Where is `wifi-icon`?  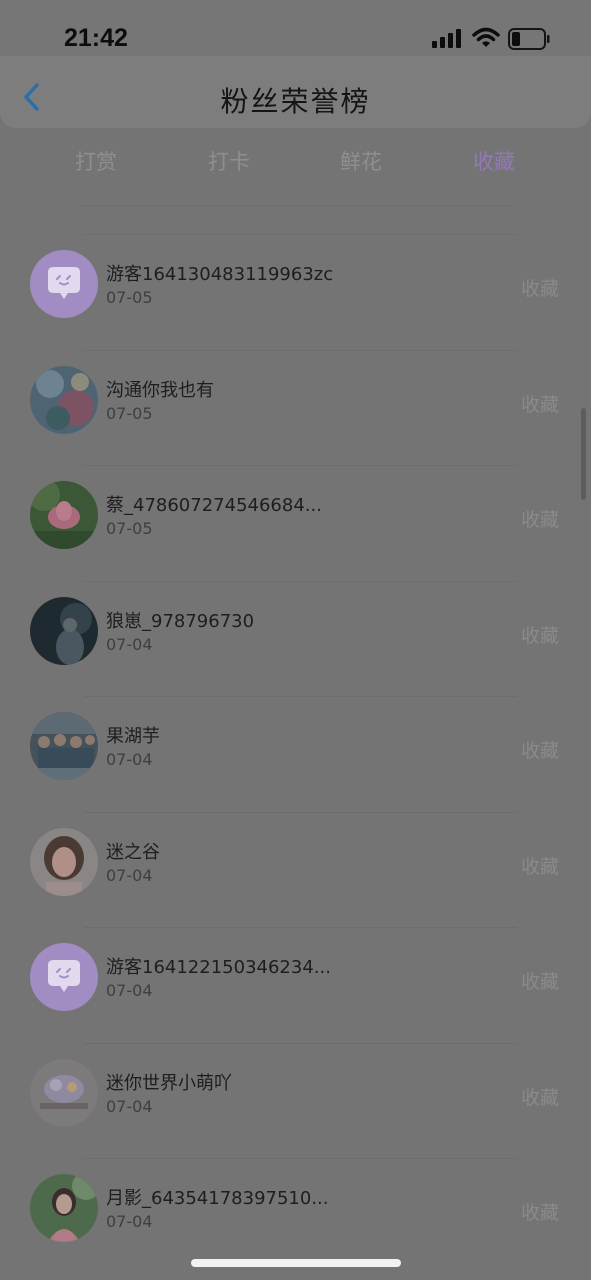
wifi-icon is located at coordinates (486, 37).